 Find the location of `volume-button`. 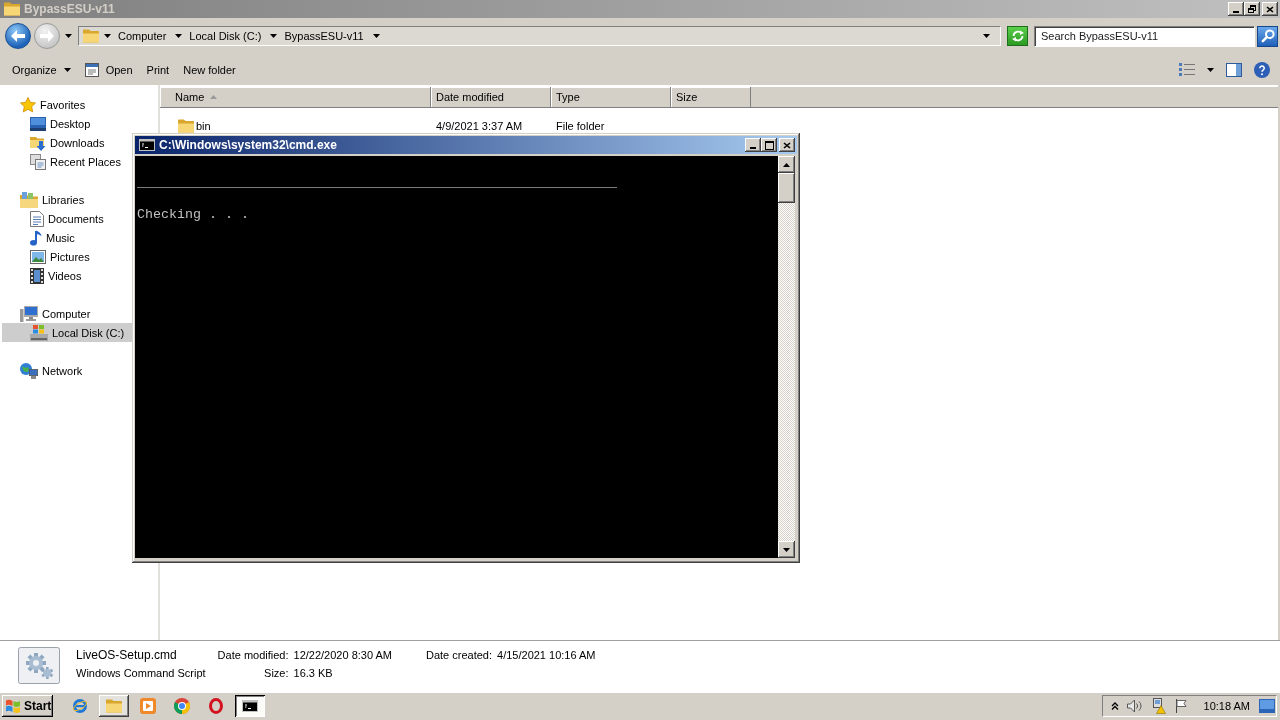

volume-button is located at coordinates (1134, 706).